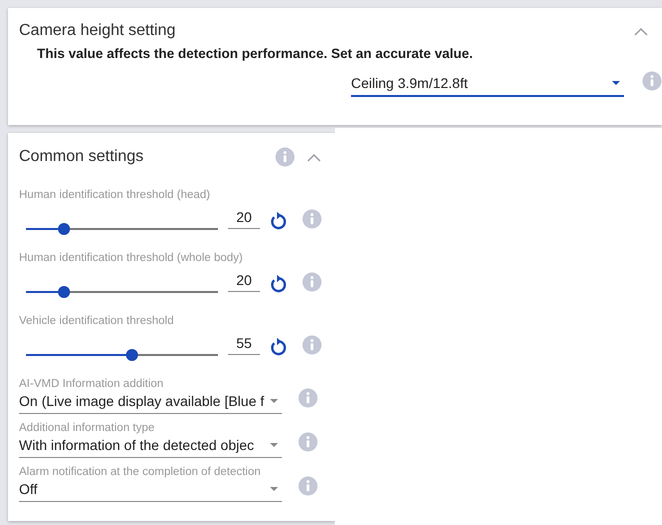 This screenshot has width=662, height=525. I want to click on field-label: Additional information type, so click(87, 428).